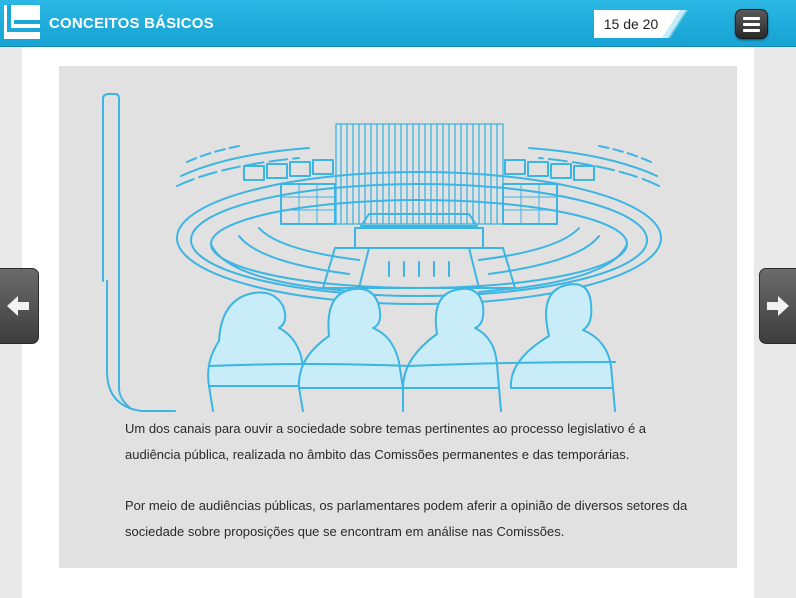 This screenshot has width=796, height=598. I want to click on header-bar: CONCEITOS BÁSICOS 15 de 20, so click(398, 23).